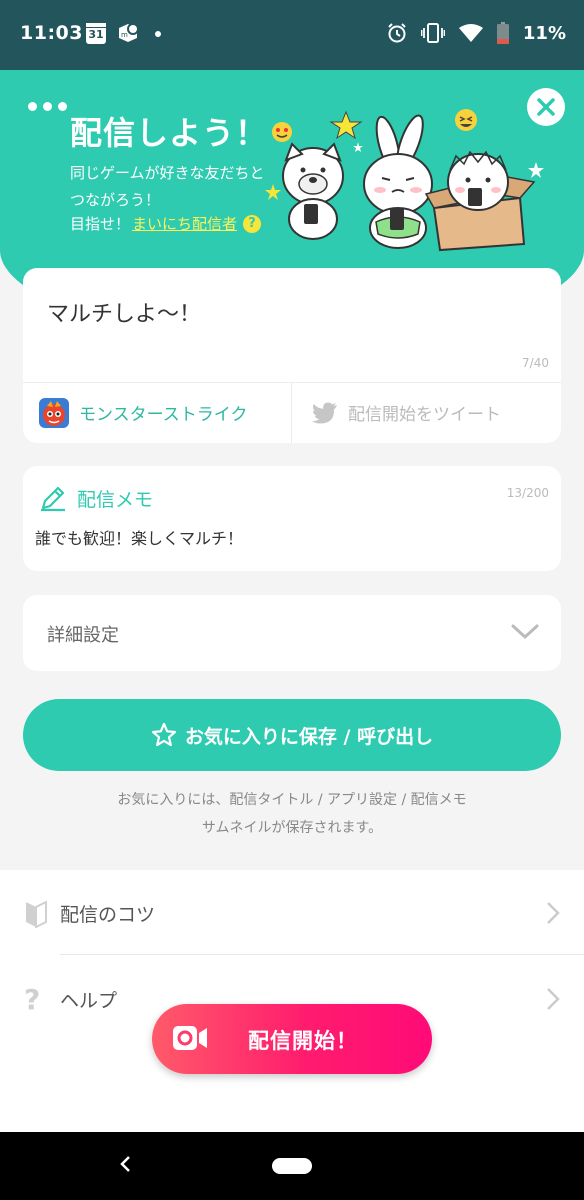 This screenshot has width=584, height=1200. I want to click on list-item-tips: 配信のコツ, so click(292, 913).